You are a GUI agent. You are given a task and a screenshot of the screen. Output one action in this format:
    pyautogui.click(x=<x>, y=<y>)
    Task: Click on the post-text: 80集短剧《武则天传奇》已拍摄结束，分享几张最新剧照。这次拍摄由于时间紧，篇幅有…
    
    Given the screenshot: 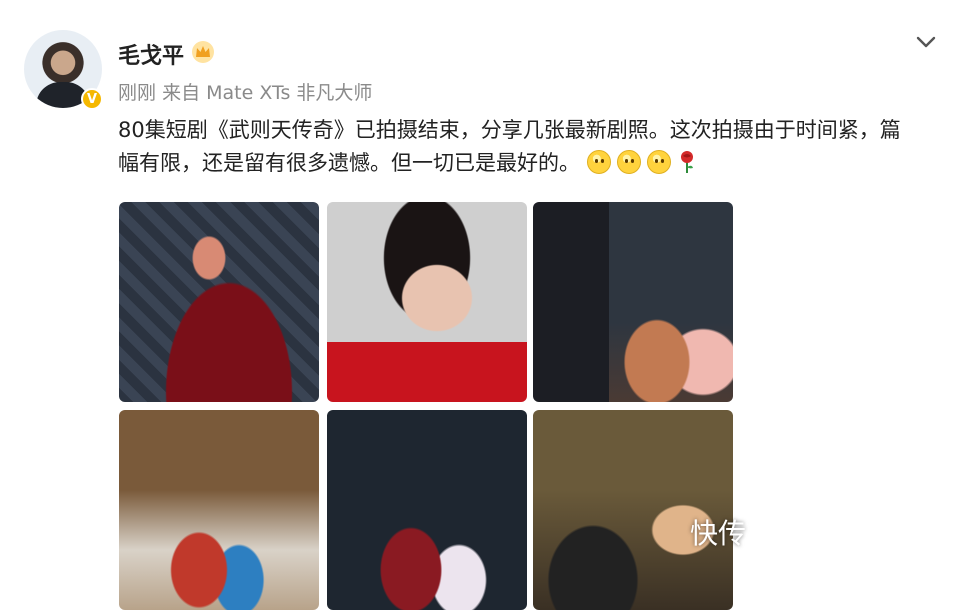 What is the action you would take?
    pyautogui.click(x=509, y=146)
    